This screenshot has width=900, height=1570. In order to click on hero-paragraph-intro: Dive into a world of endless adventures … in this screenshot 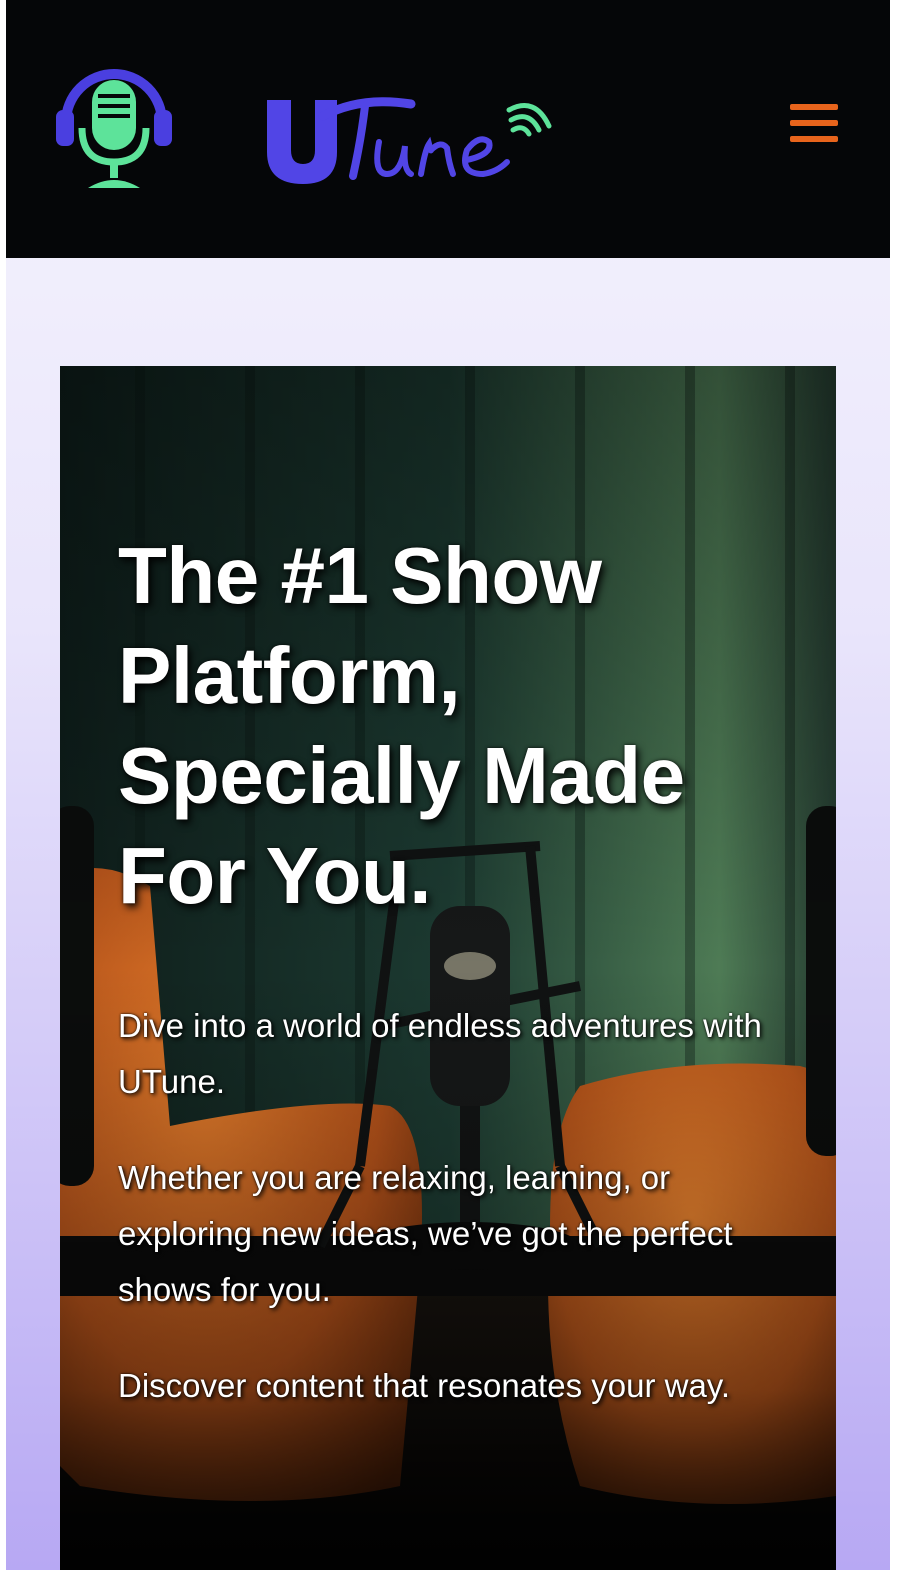, I will do `click(440, 1053)`.